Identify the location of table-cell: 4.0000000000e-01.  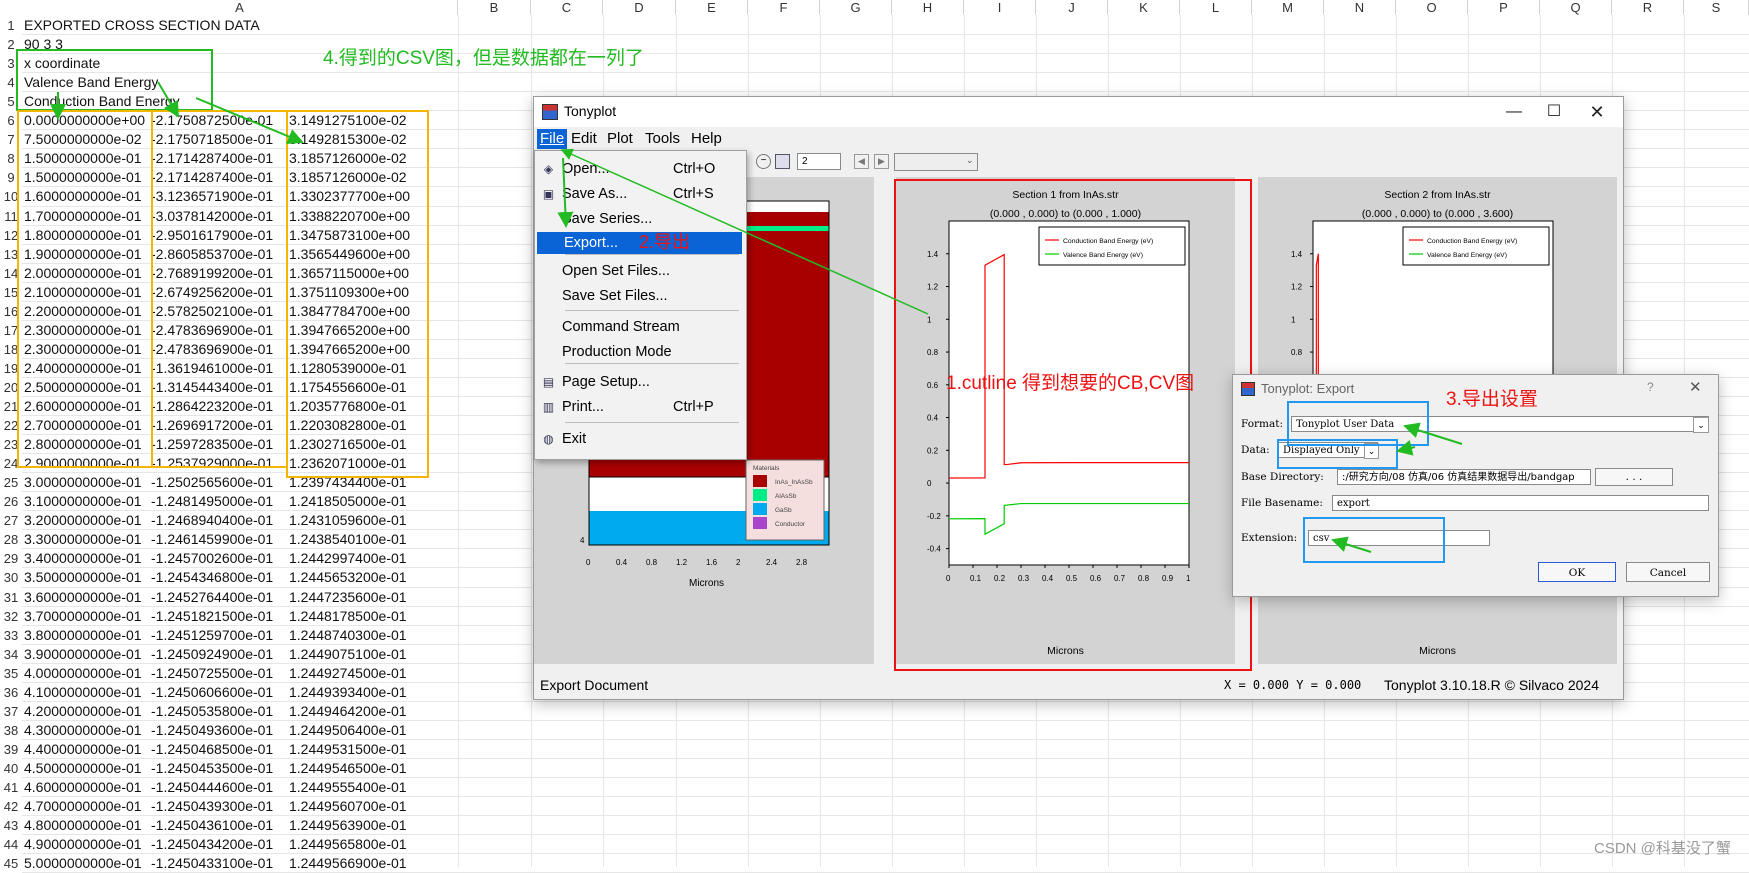
(83, 673).